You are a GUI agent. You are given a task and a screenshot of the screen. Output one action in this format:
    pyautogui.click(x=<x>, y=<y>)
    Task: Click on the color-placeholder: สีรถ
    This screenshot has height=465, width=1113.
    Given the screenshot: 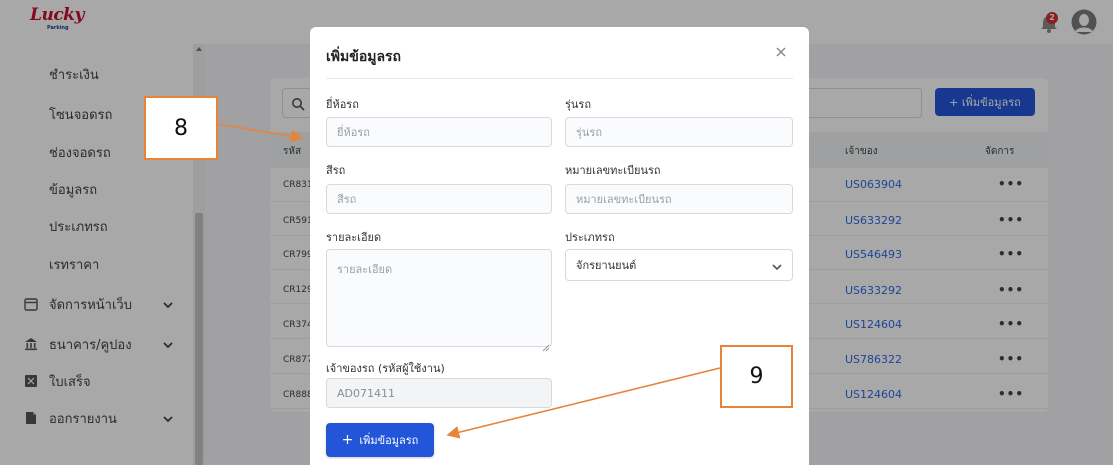 What is the action you would take?
    pyautogui.click(x=347, y=199)
    